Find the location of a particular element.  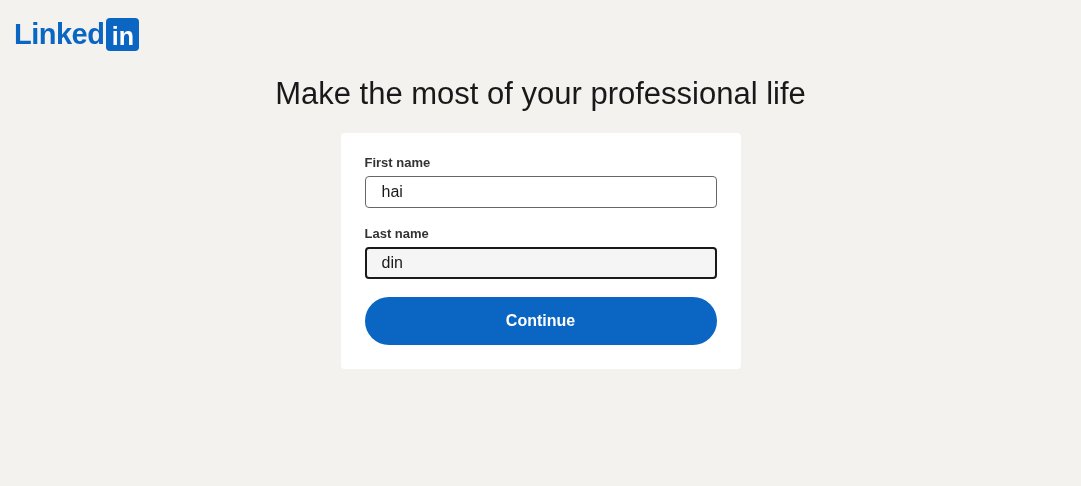

input-field: din is located at coordinates (540, 263).